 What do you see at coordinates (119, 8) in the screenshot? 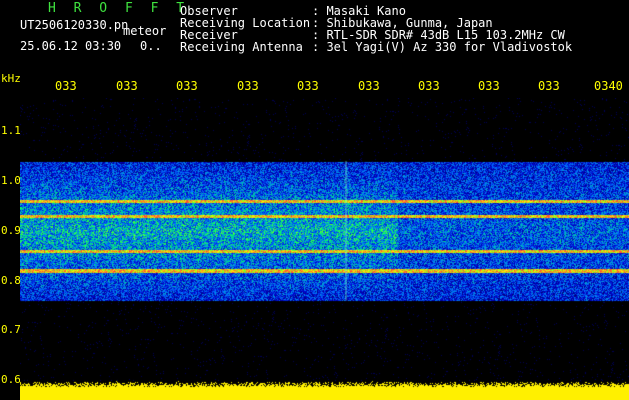
I see `brand-title: H R O F F T` at bounding box center [119, 8].